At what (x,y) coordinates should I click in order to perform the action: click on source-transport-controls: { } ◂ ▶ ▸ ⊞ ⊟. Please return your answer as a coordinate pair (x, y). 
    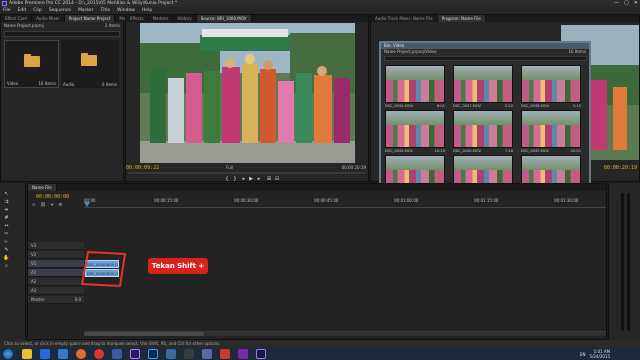
    Looking at the image, I should click on (254, 179).